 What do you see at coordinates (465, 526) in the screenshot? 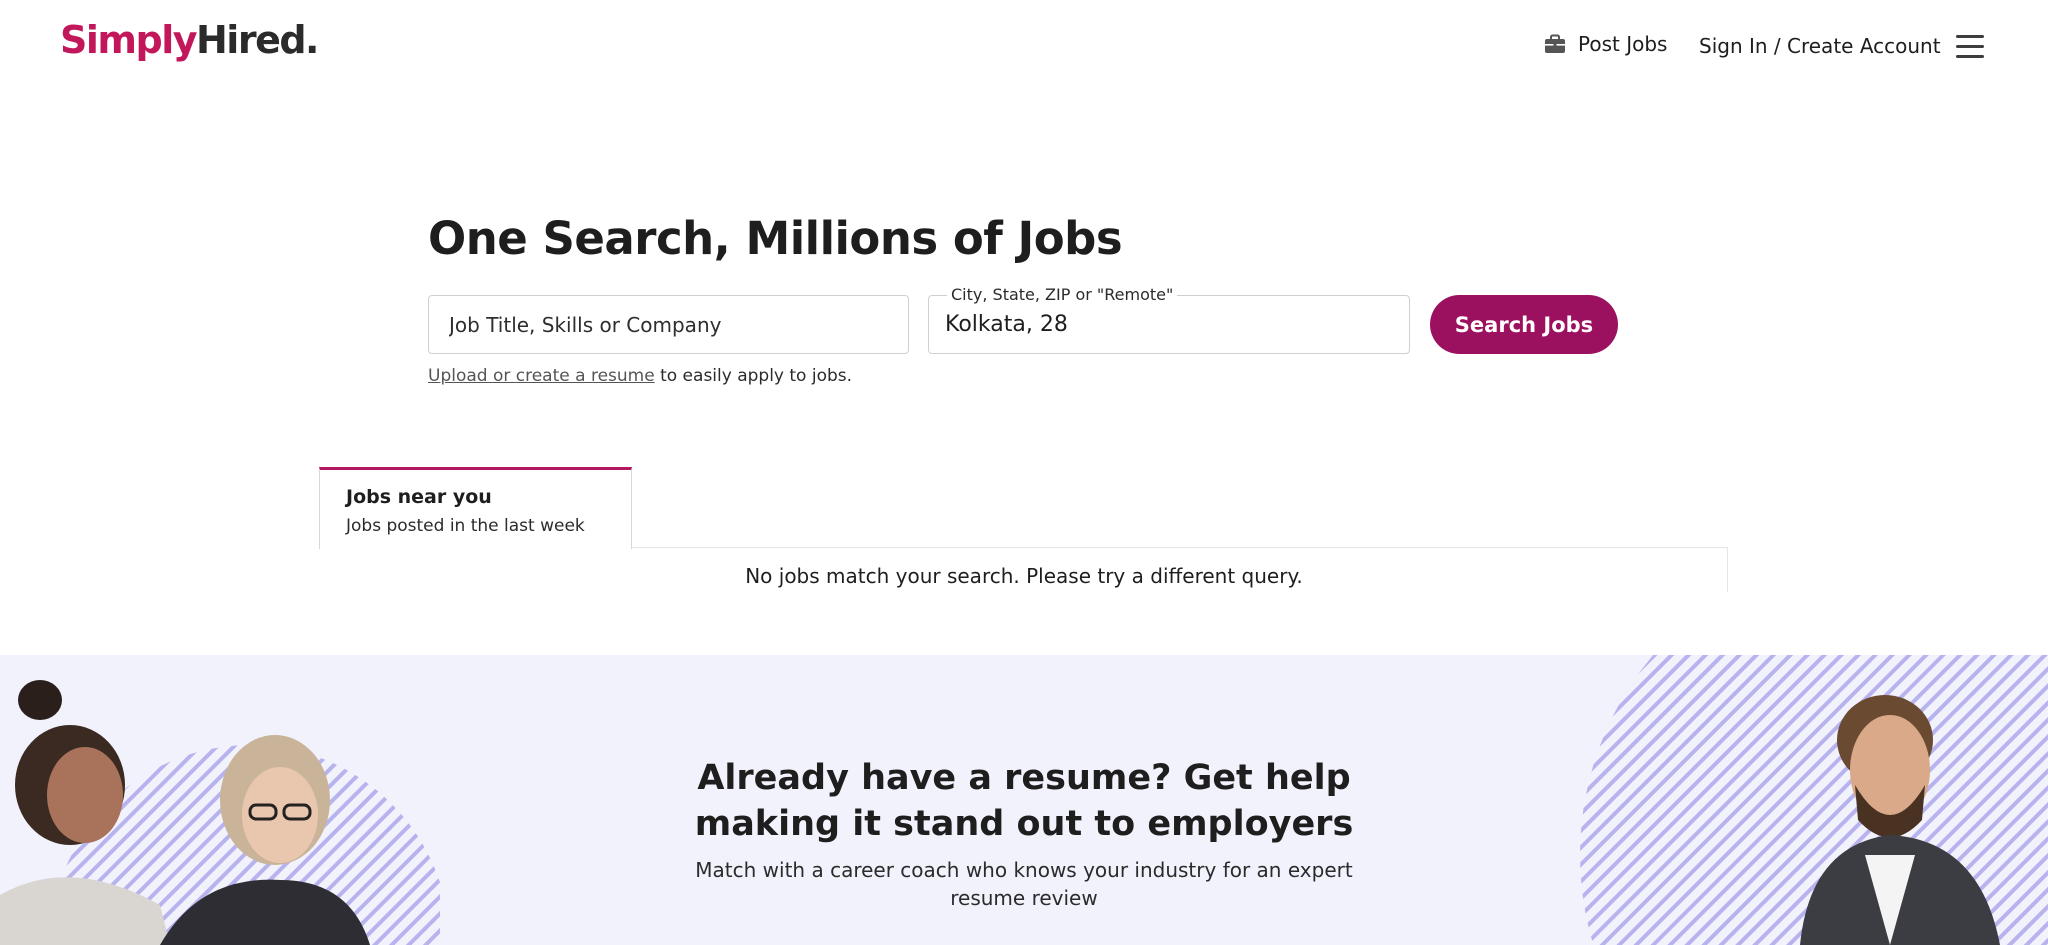
I see `tab-subtitle: Jobs posted in the last week` at bounding box center [465, 526].